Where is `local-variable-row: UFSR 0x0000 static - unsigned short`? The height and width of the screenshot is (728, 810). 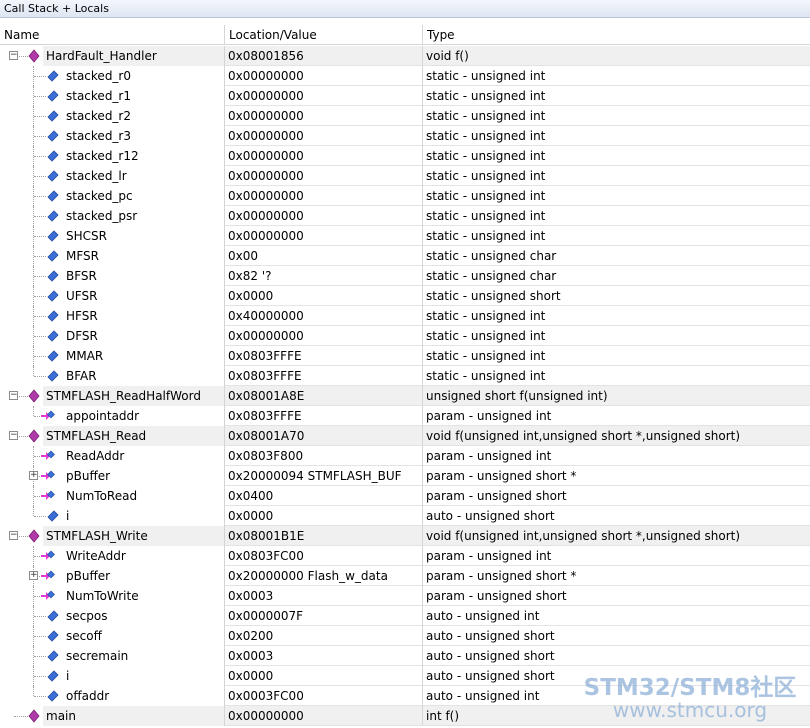
local-variable-row: UFSR 0x0000 static - unsigned short is located at coordinates (405, 296).